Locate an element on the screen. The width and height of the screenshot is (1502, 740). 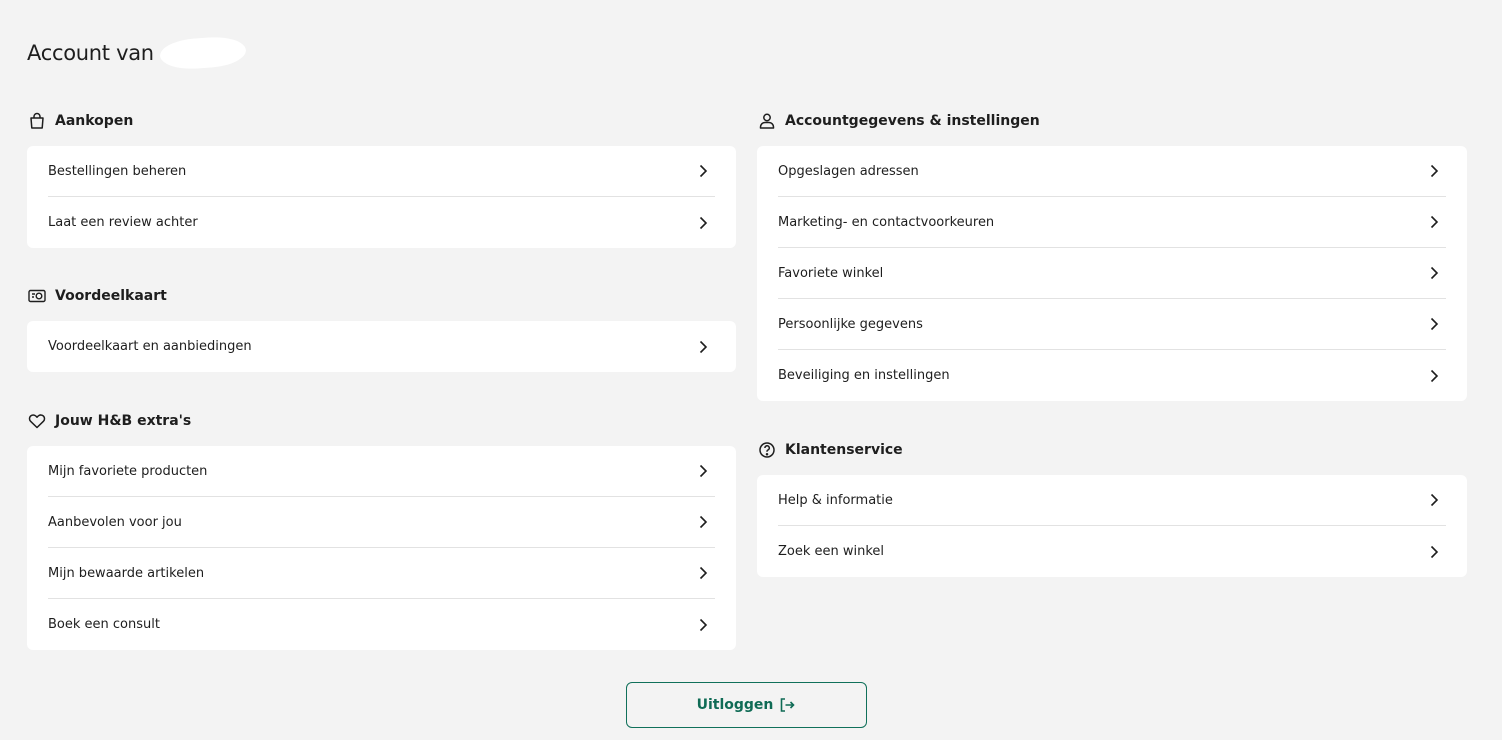
menu-item-bestellingen-beheren: Bestellingen beheren is located at coordinates (381, 171).